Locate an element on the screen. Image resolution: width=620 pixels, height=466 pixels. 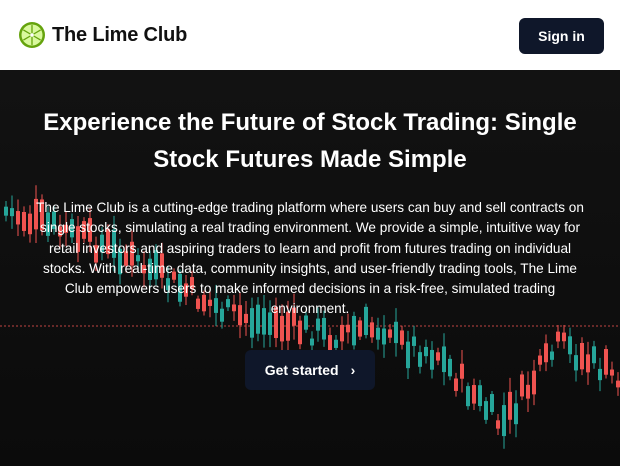
get-started-label: Get started is located at coordinates (301, 370).